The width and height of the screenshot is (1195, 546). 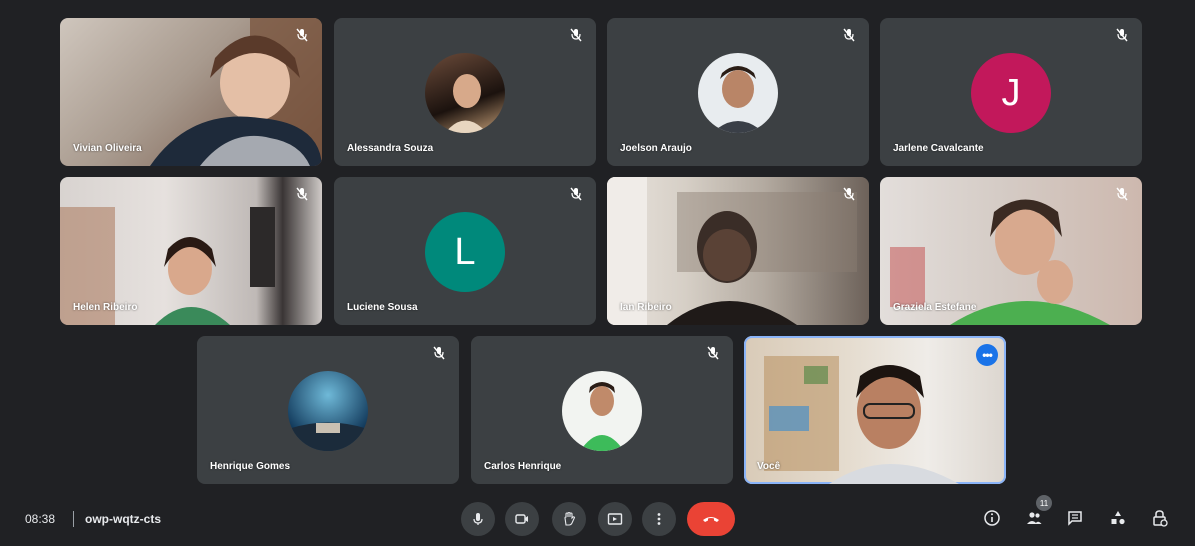 What do you see at coordinates (250, 466) in the screenshot?
I see `participant-name: Henrique Gomes` at bounding box center [250, 466].